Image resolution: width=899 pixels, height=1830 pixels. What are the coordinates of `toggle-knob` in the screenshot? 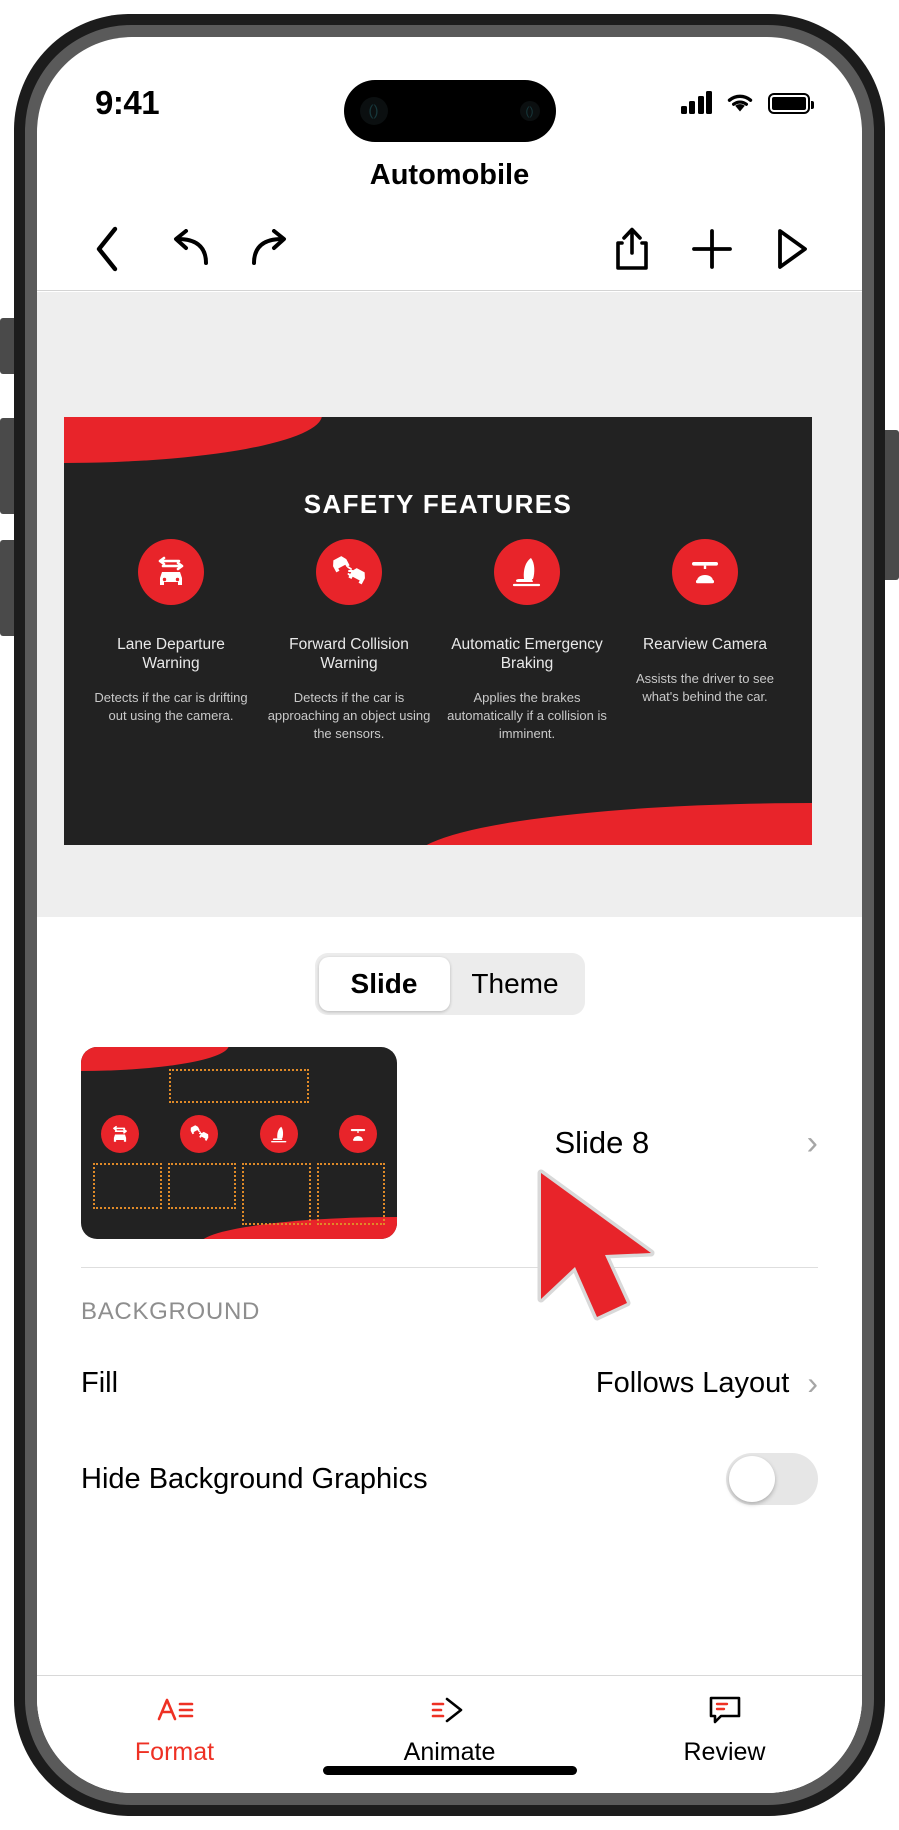 It's located at (752, 1479).